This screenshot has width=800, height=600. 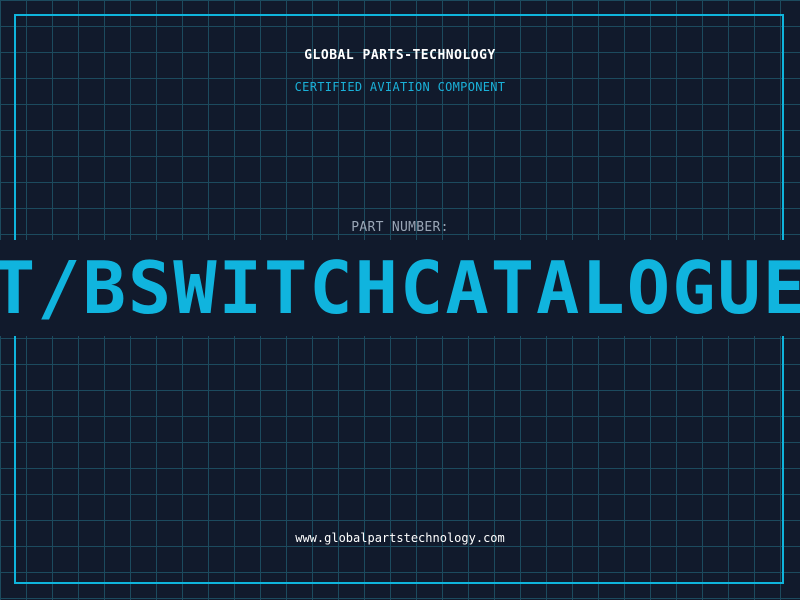 What do you see at coordinates (400, 538) in the screenshot?
I see `website-url: www.globalpartstechnology.com` at bounding box center [400, 538].